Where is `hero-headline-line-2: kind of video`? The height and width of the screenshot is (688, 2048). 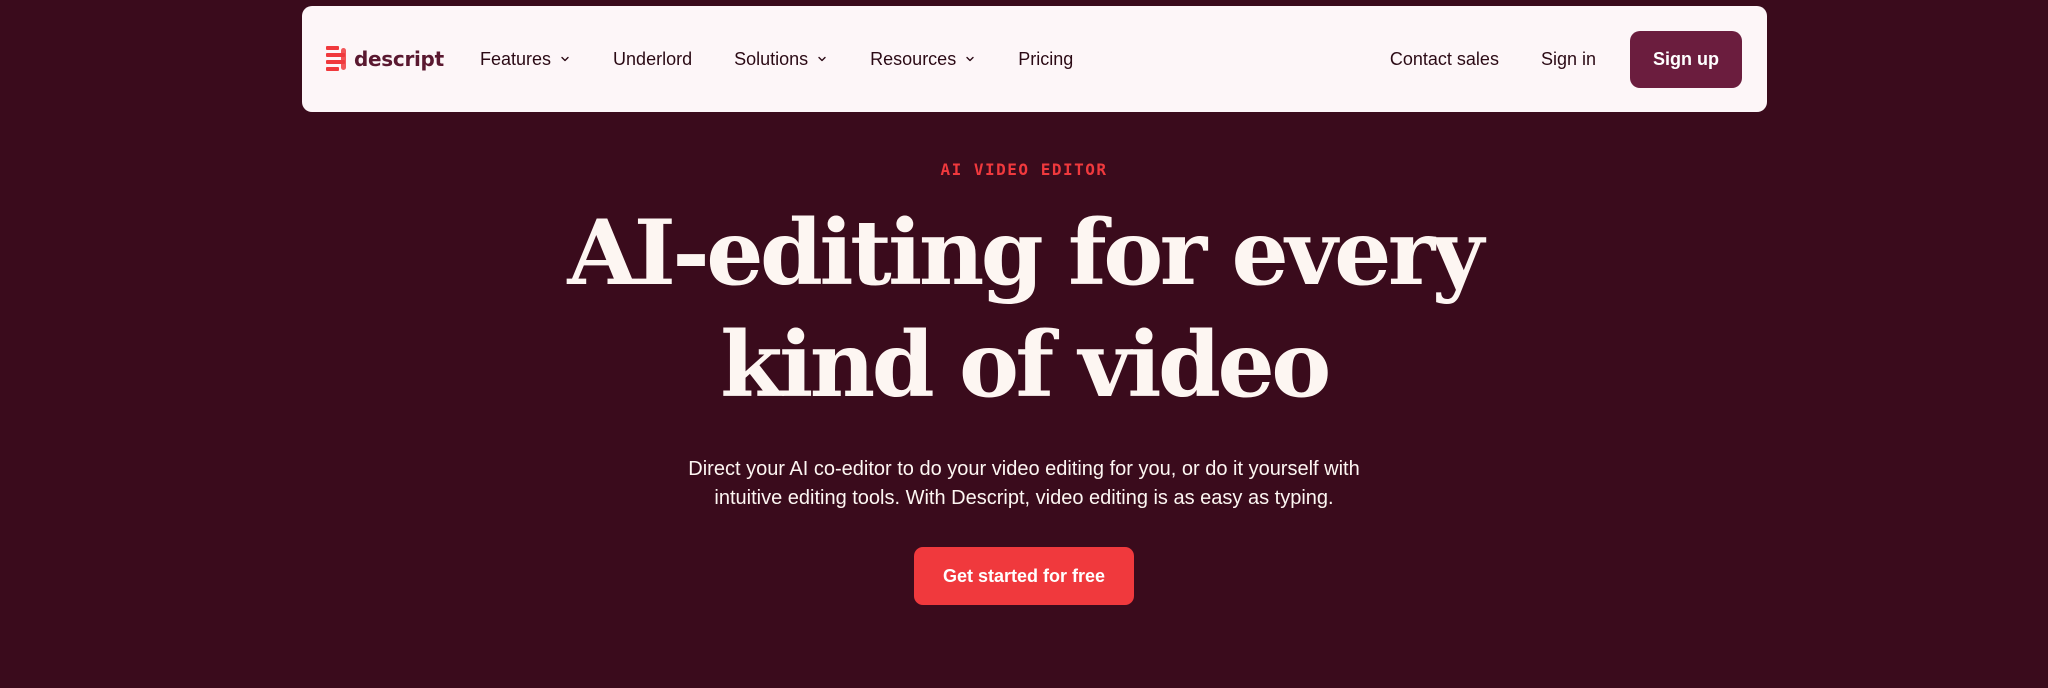
hero-headline-line-2: kind of video is located at coordinates (1025, 365).